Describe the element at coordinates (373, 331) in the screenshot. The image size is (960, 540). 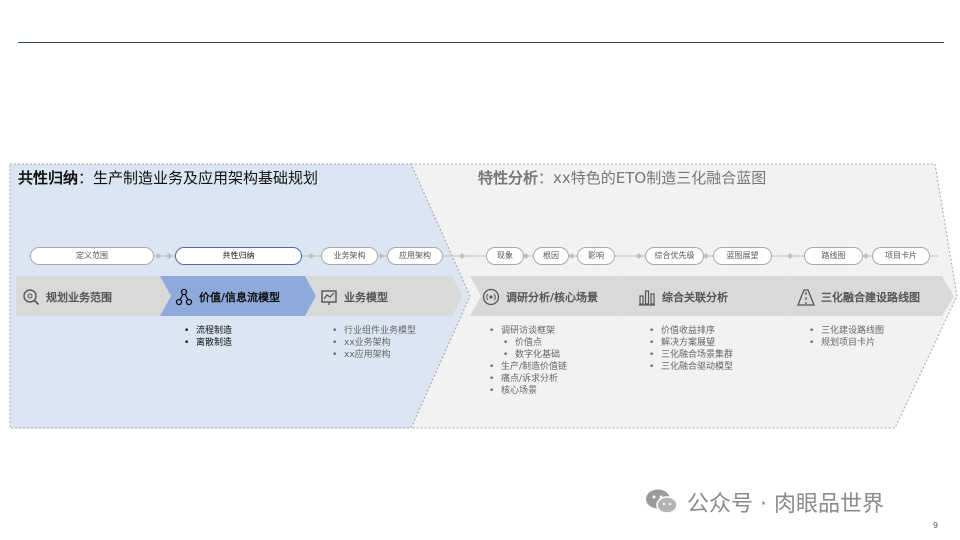
I see `list-item: 行业组件业务模型` at that location.